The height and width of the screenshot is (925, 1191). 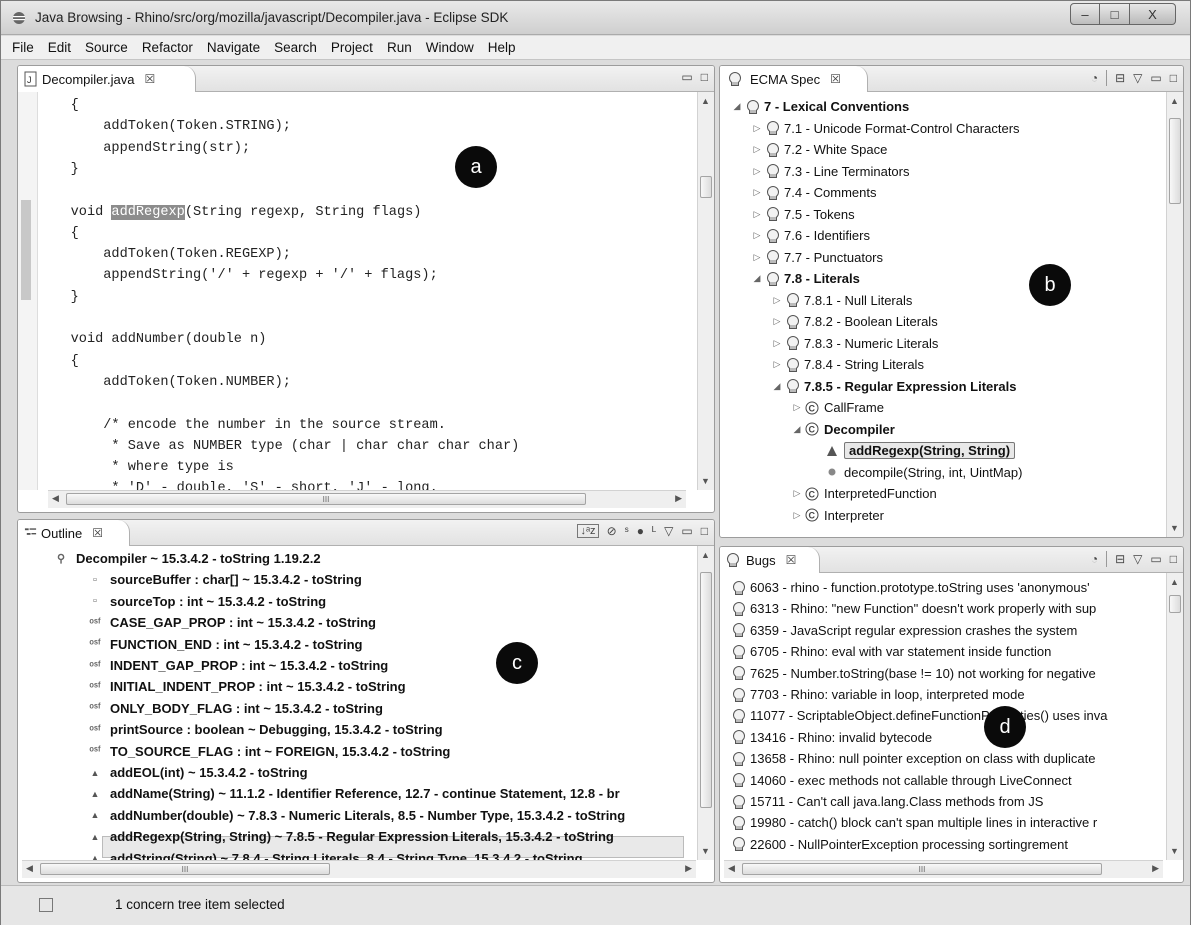 What do you see at coordinates (837, 515) in the screenshot?
I see `tree-item: ▷ C Interpreter` at bounding box center [837, 515].